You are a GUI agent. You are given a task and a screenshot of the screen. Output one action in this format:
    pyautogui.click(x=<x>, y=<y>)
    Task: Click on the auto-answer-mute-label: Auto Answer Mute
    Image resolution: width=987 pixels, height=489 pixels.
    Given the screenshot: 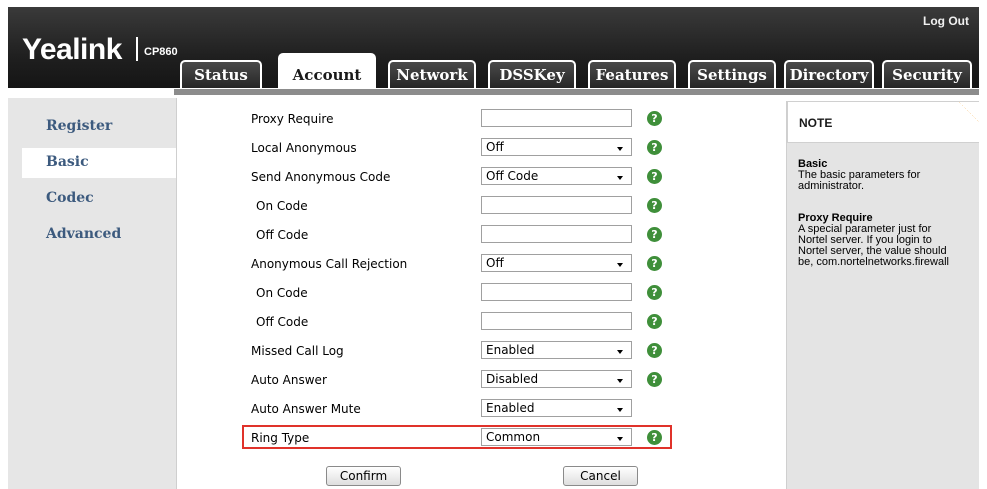 What is the action you would take?
    pyautogui.click(x=306, y=409)
    